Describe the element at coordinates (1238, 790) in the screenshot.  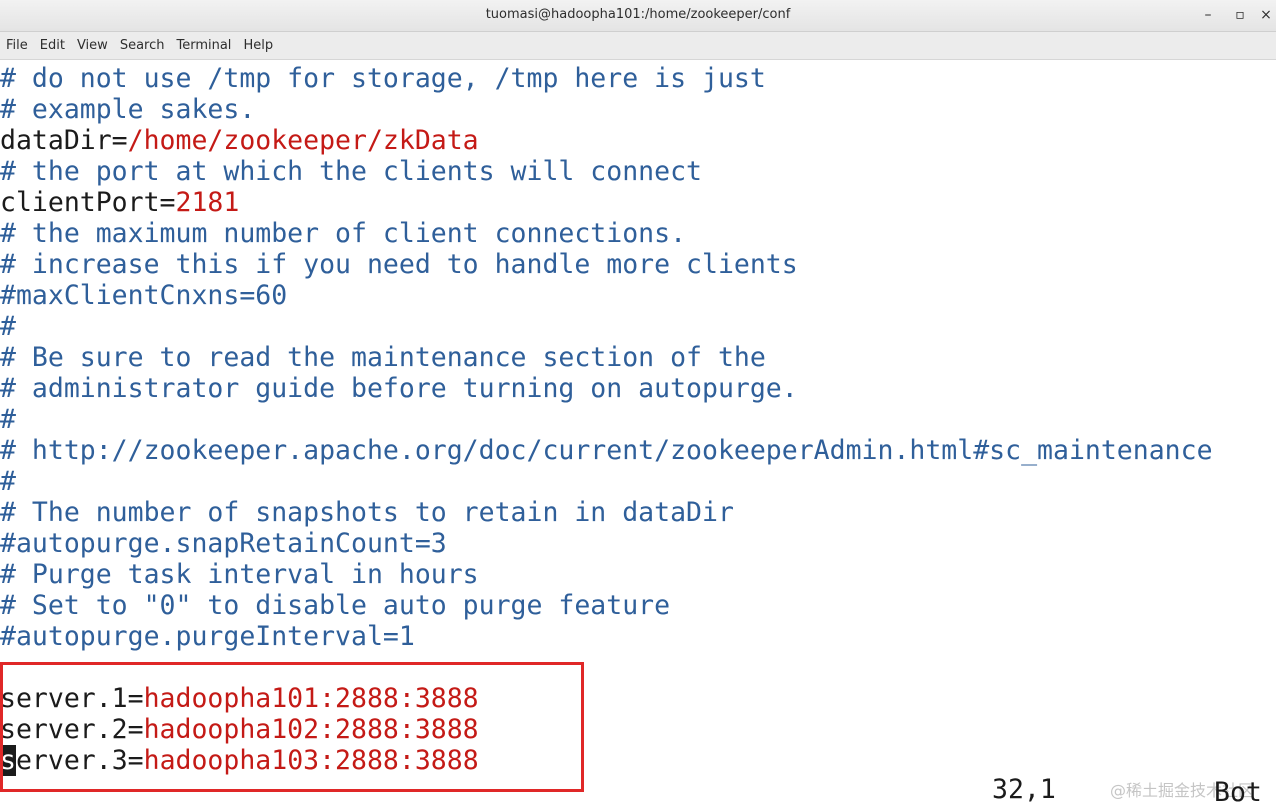
I see `scroll-indicator: Bot` at that location.